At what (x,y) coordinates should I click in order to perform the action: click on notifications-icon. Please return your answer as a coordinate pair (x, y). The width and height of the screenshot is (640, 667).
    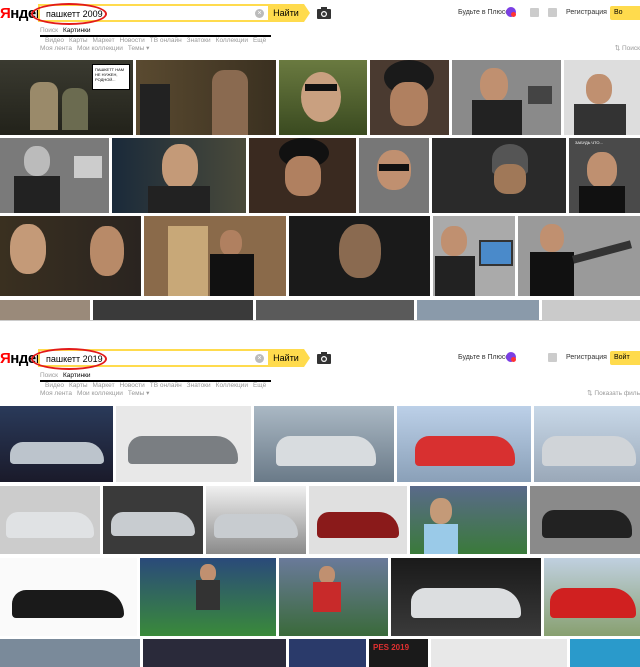
    Looking at the image, I should click on (534, 12).